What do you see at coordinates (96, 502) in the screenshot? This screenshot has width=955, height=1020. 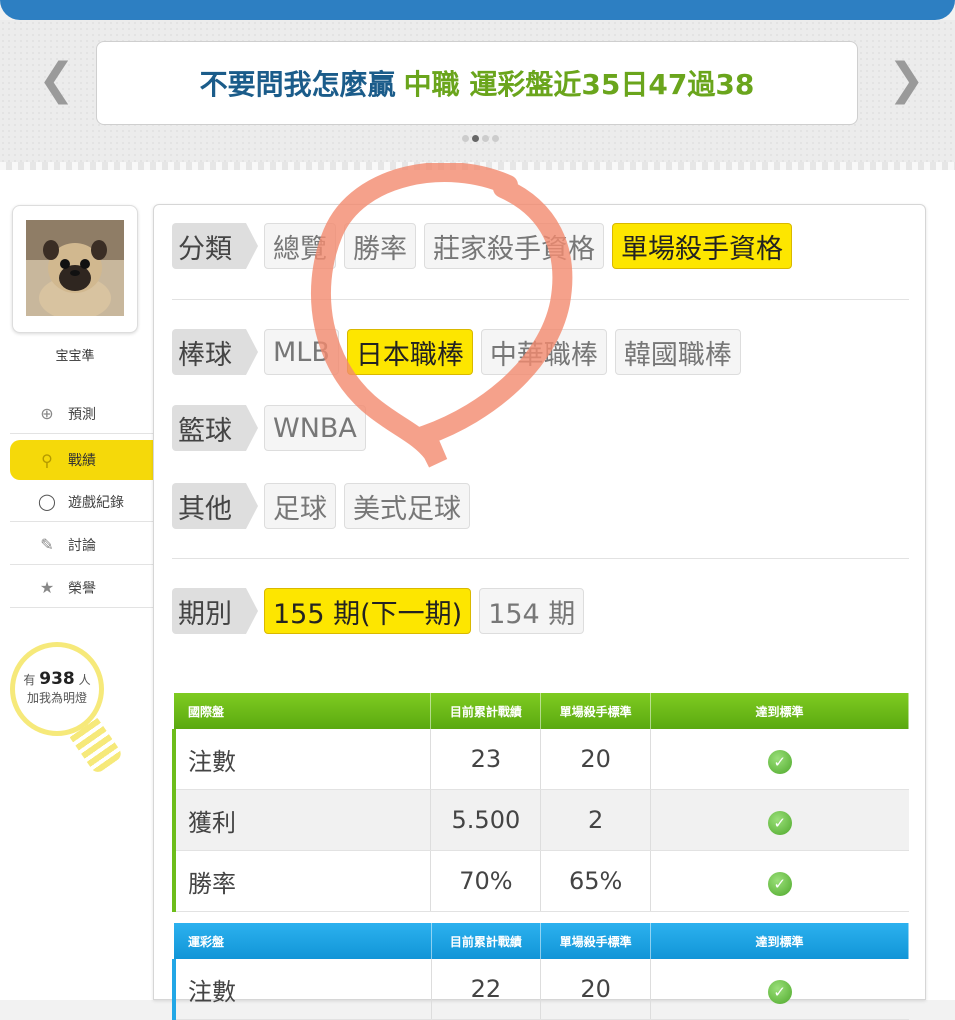 I see `sidebar-item-label: 遊戲紀錄` at bounding box center [96, 502].